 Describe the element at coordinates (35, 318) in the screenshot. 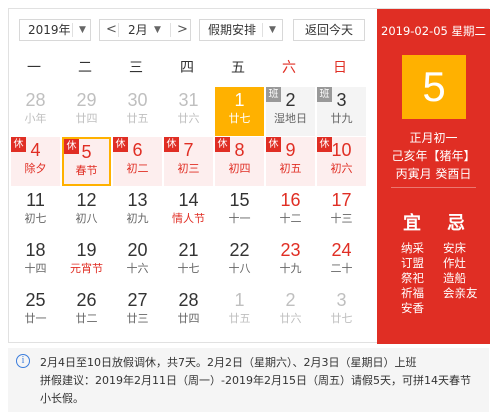

I see `lunar-day-label: 廿一` at that location.